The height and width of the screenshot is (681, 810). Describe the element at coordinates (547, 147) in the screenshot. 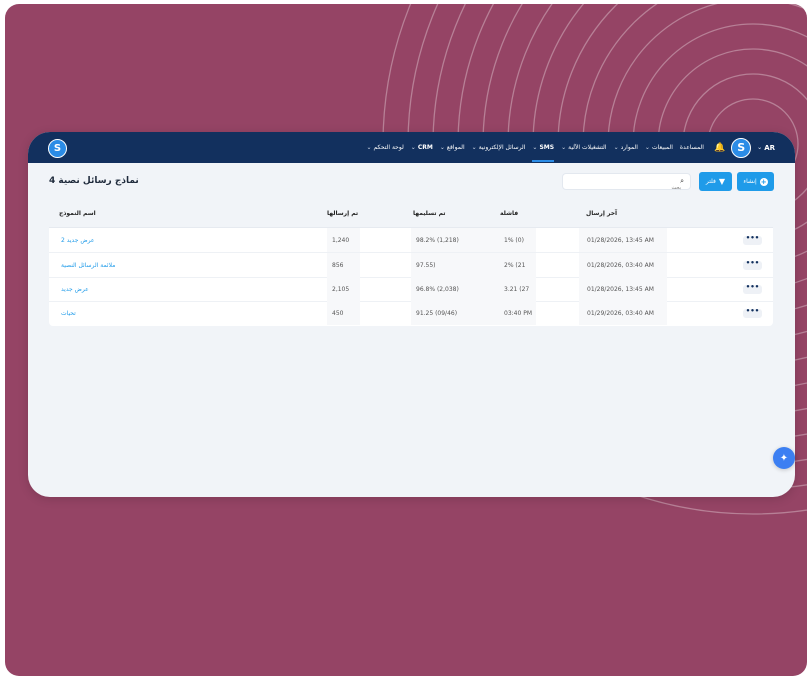

I see `nav-label: SMS` at that location.